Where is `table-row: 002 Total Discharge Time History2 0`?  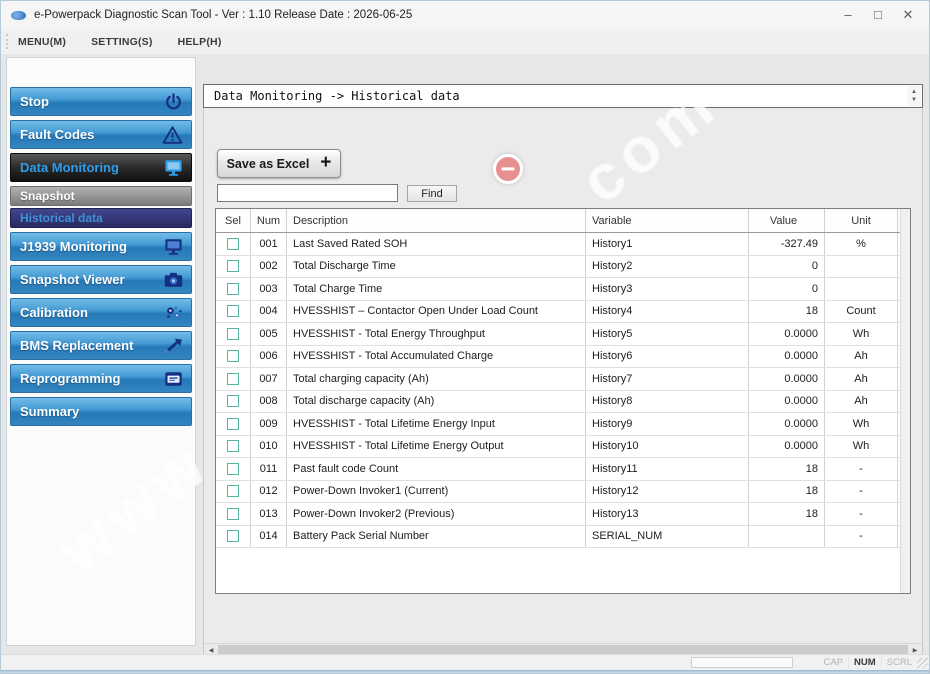
table-row: 002 Total Discharge Time History2 0 is located at coordinates (563, 266).